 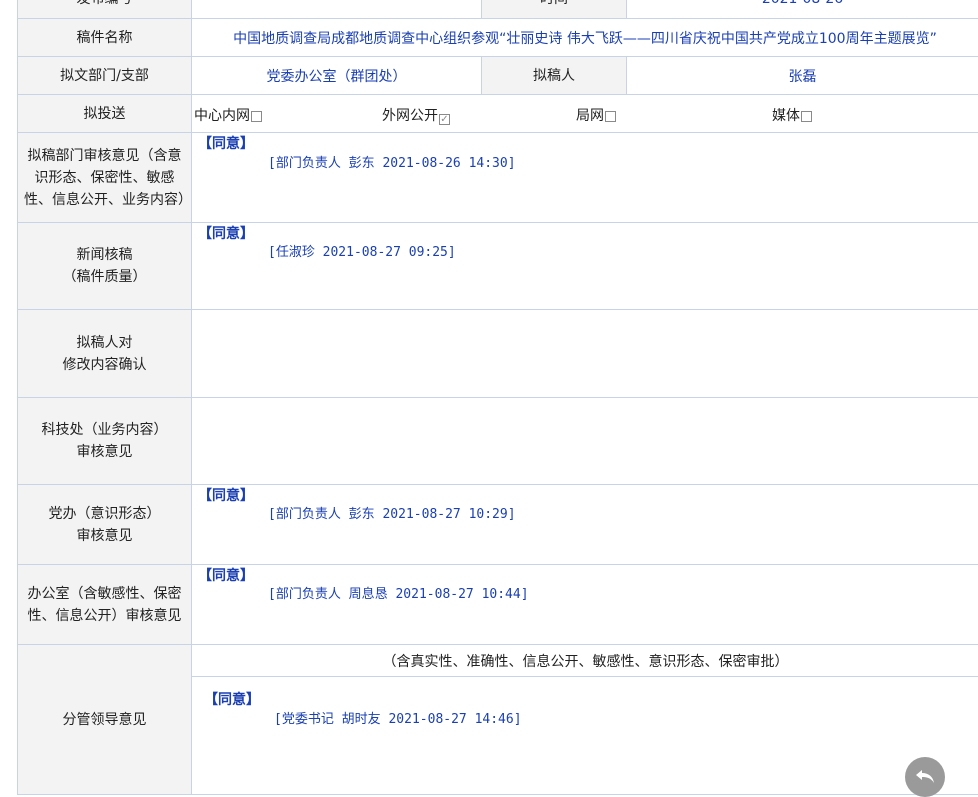 What do you see at coordinates (585, 661) in the screenshot?
I see `leader-review-note: （含真实性、准确性、信息公开、敏感性、意识形态、保密审批）` at bounding box center [585, 661].